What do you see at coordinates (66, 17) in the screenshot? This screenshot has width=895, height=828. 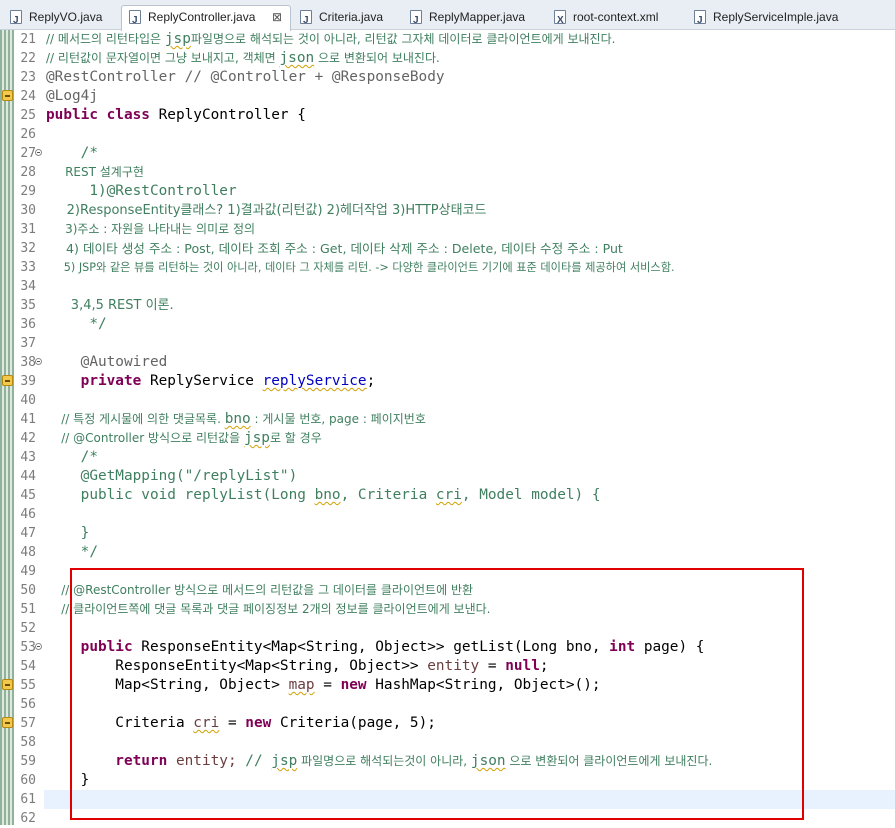 I see `tab-label: ReplyVO.java` at bounding box center [66, 17].